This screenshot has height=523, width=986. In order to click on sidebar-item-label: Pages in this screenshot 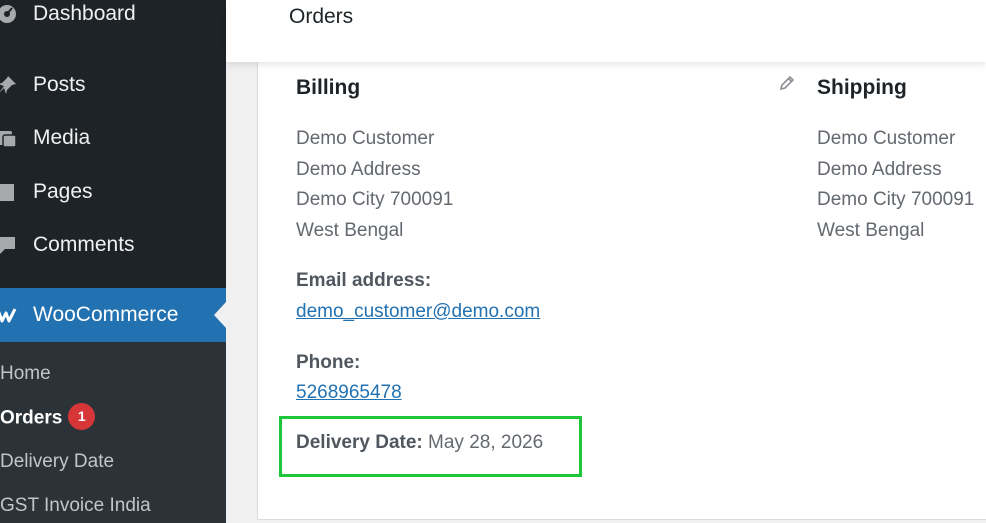, I will do `click(63, 191)`.